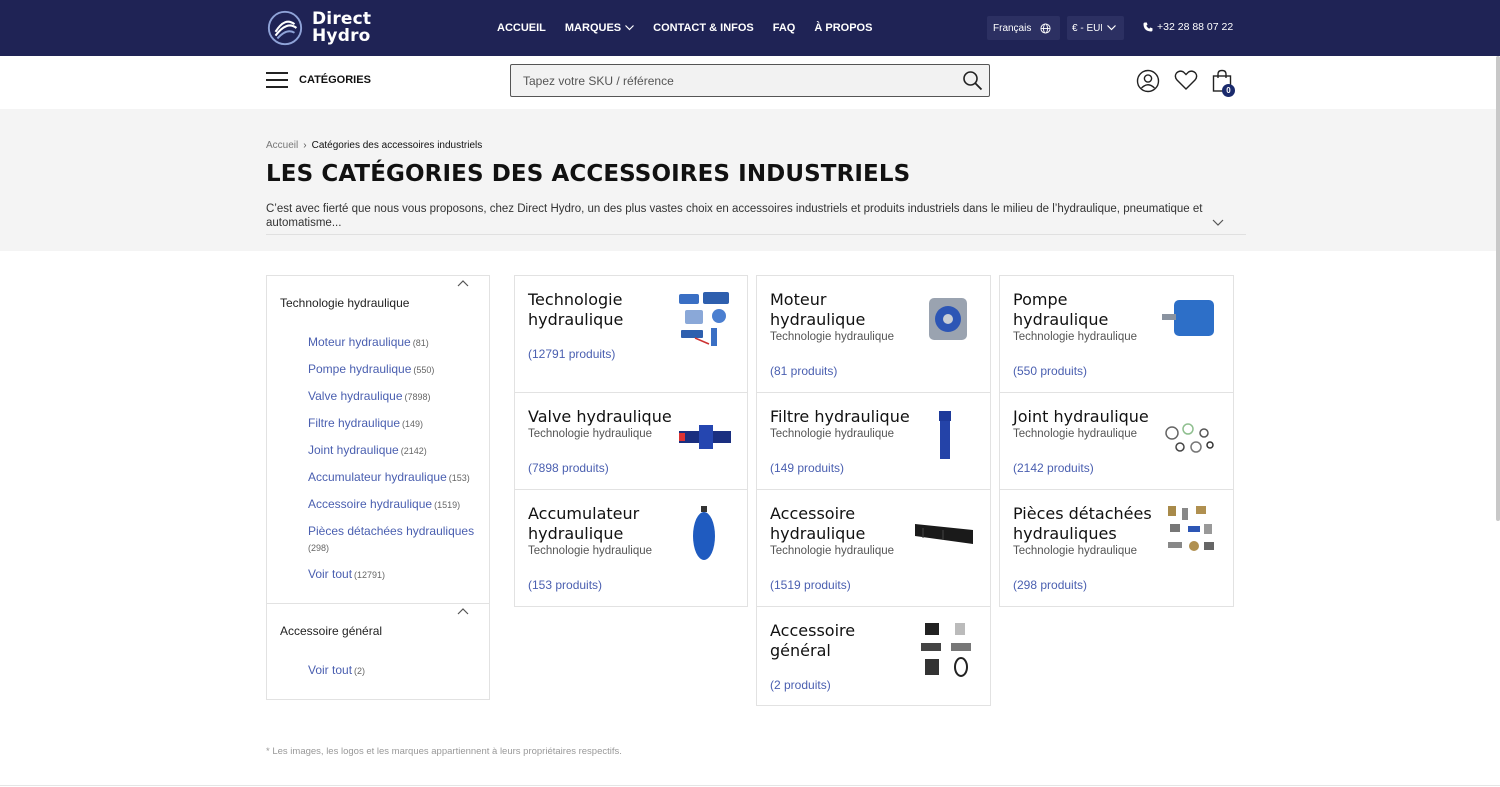  I want to click on search-input, so click(726, 80).